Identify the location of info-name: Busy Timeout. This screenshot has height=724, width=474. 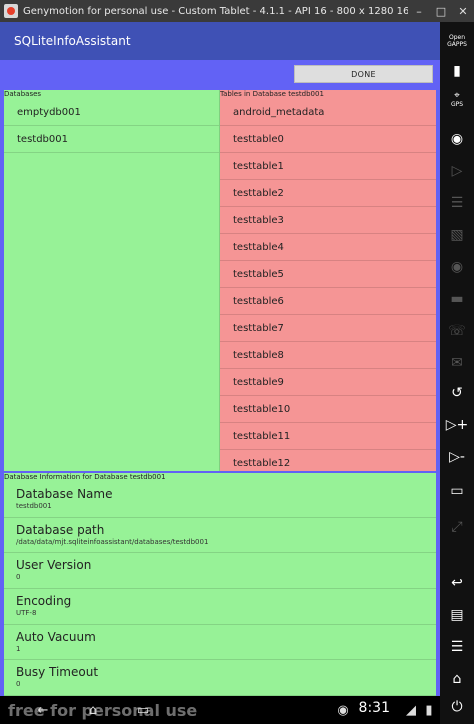
(57, 672).